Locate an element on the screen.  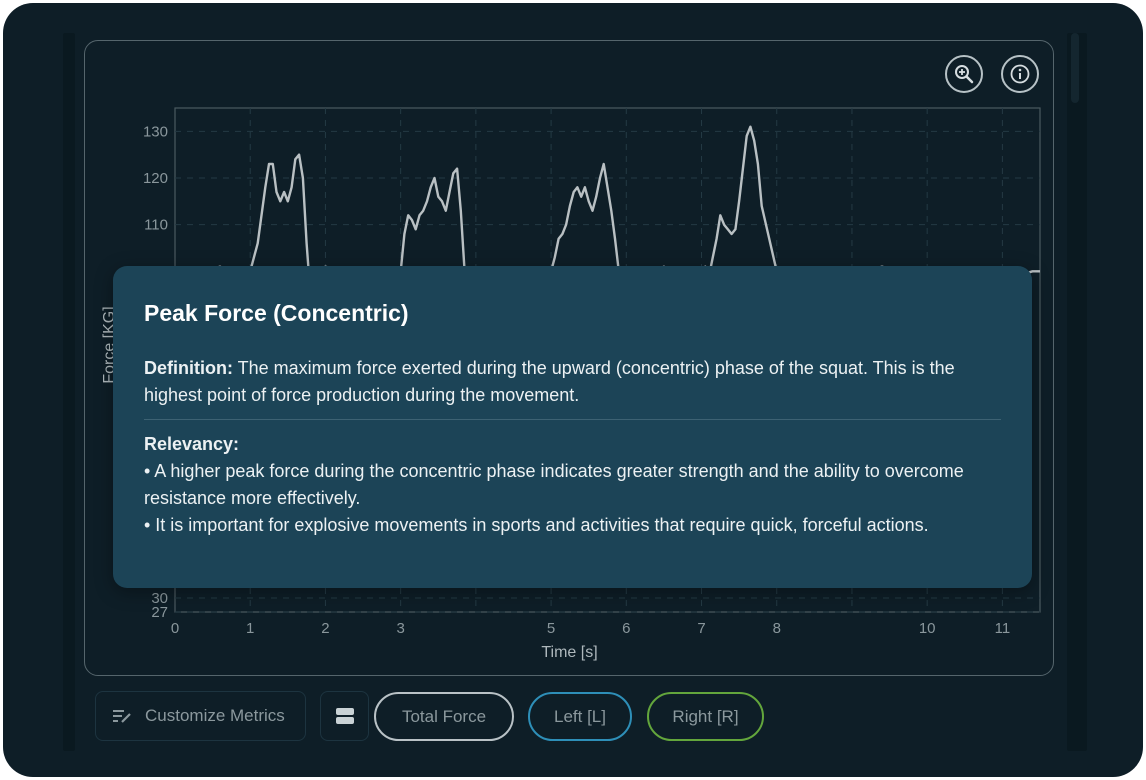
info-button is located at coordinates (1020, 74).